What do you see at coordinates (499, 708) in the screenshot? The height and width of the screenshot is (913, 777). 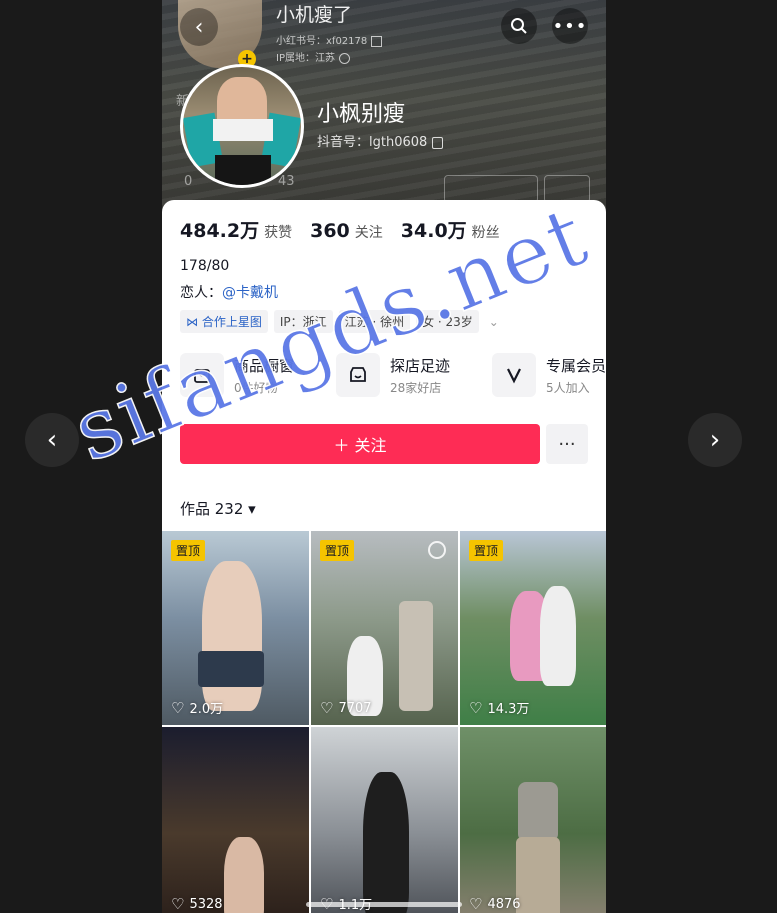 I see `like-count: ♡ 14.3万` at bounding box center [499, 708].